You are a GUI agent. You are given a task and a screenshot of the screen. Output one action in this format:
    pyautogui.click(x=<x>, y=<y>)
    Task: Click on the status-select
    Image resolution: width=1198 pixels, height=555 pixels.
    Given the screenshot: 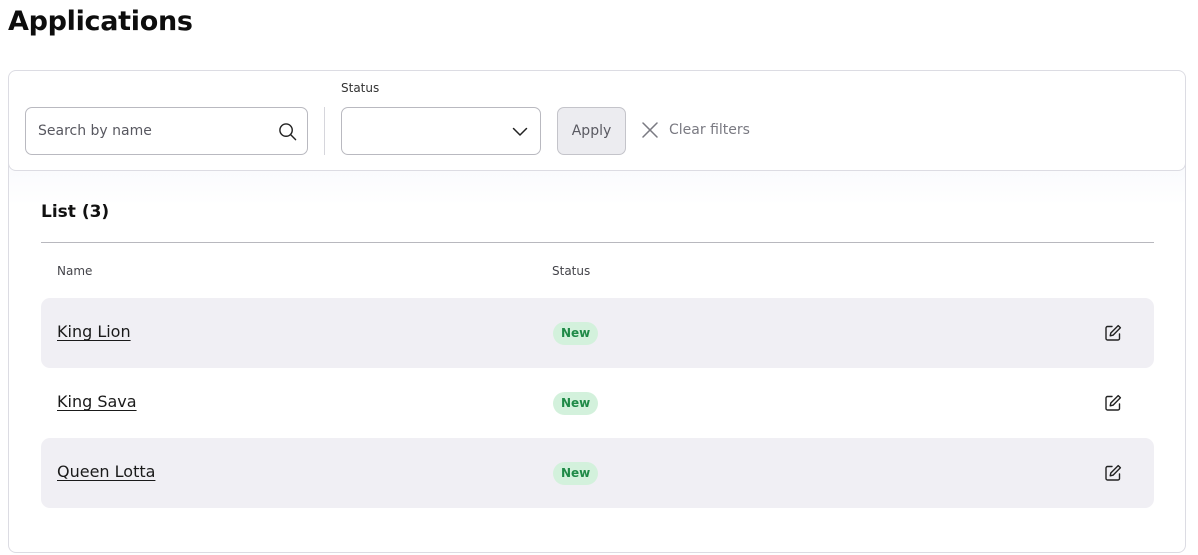 What is the action you would take?
    pyautogui.click(x=441, y=131)
    